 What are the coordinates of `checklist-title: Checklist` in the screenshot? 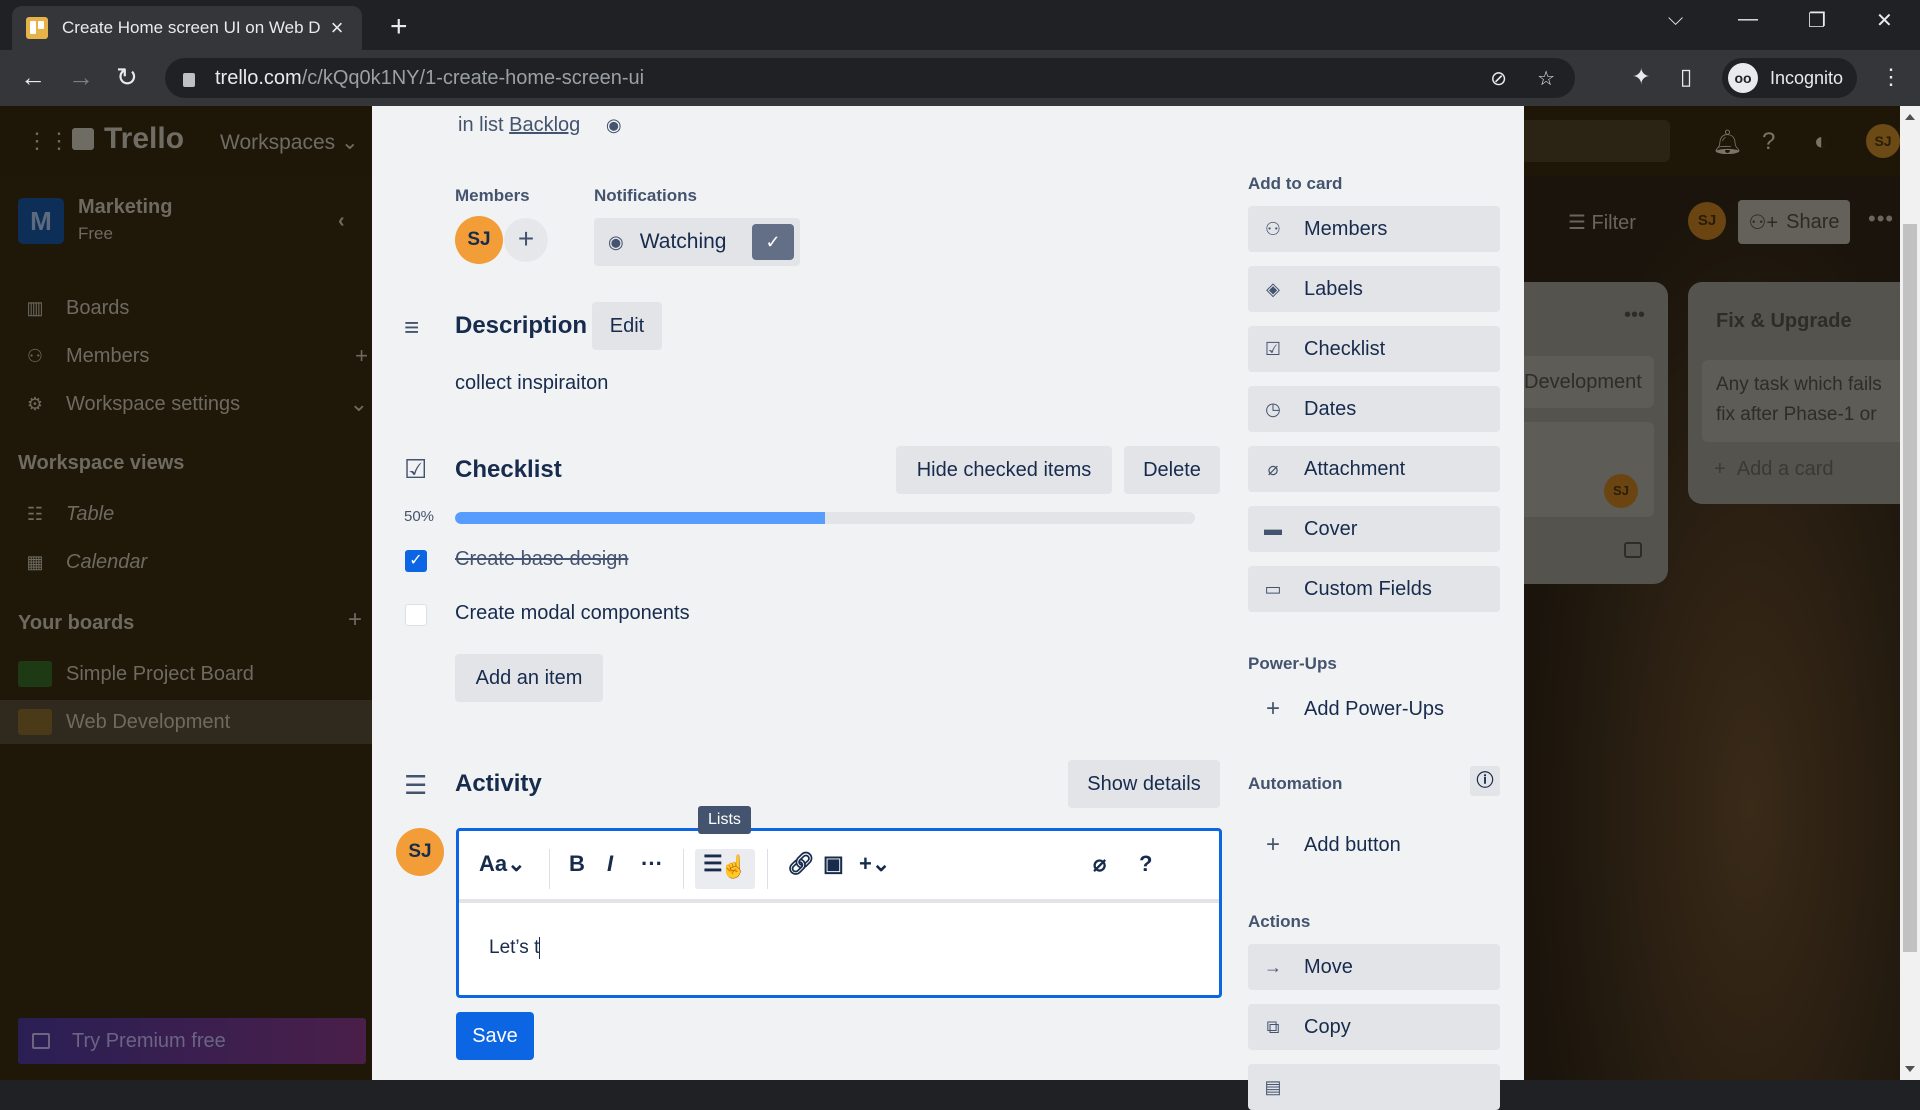 It's located at (508, 470).